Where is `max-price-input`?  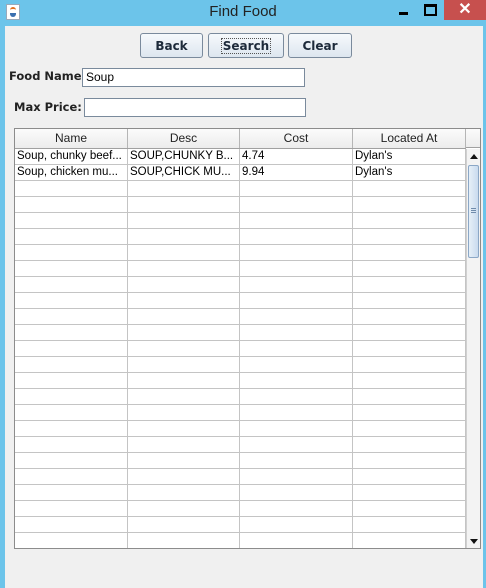 max-price-input is located at coordinates (195, 107).